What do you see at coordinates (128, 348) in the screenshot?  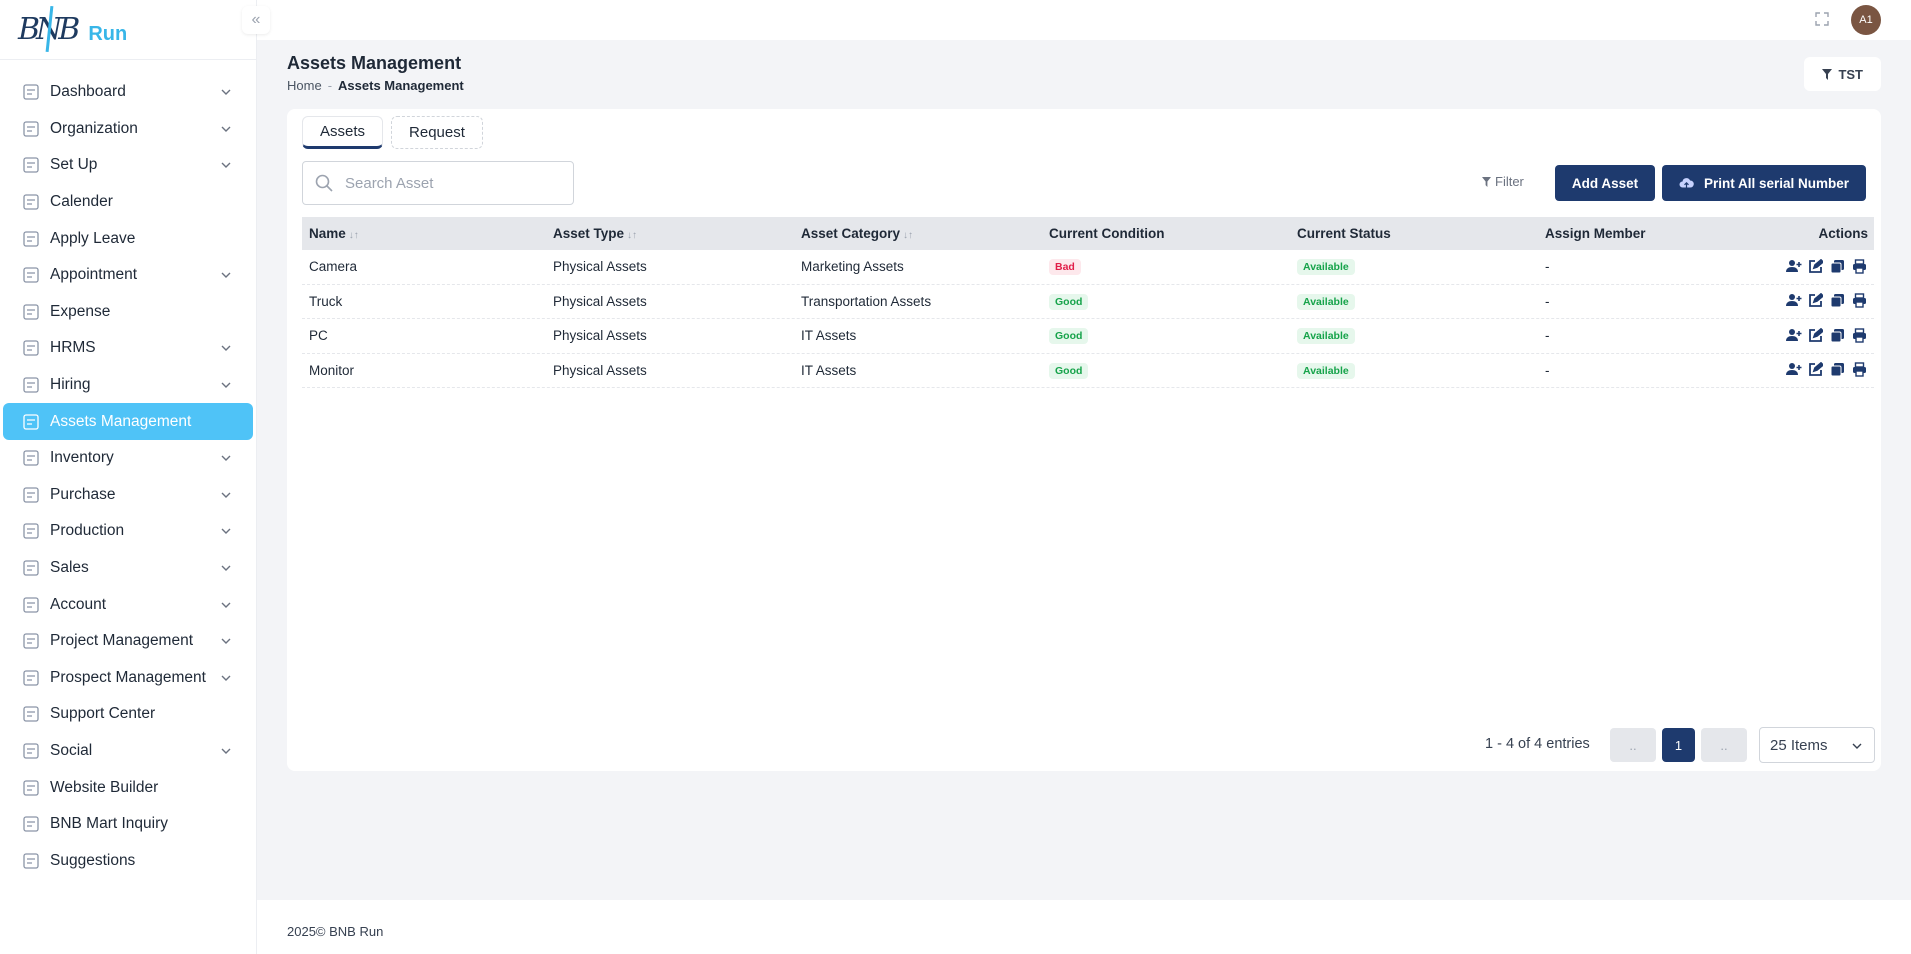 I see `sidebar-item-hrms: HRMS` at bounding box center [128, 348].